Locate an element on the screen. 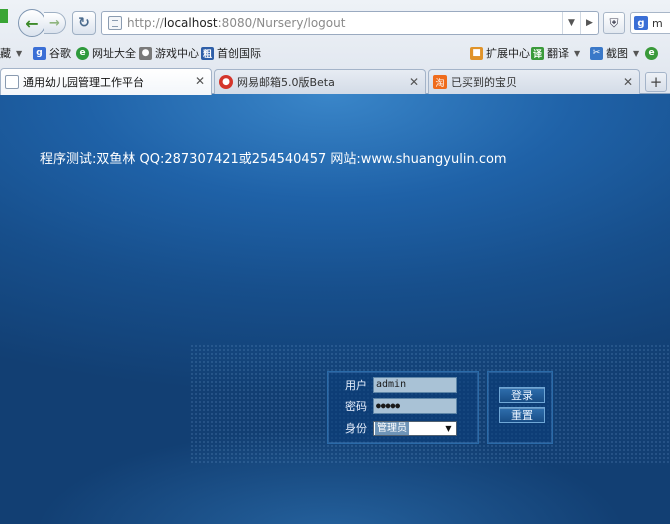 This screenshot has width=670, height=524. bookmark-game-center: ● 游戏中心 is located at coordinates (169, 53).